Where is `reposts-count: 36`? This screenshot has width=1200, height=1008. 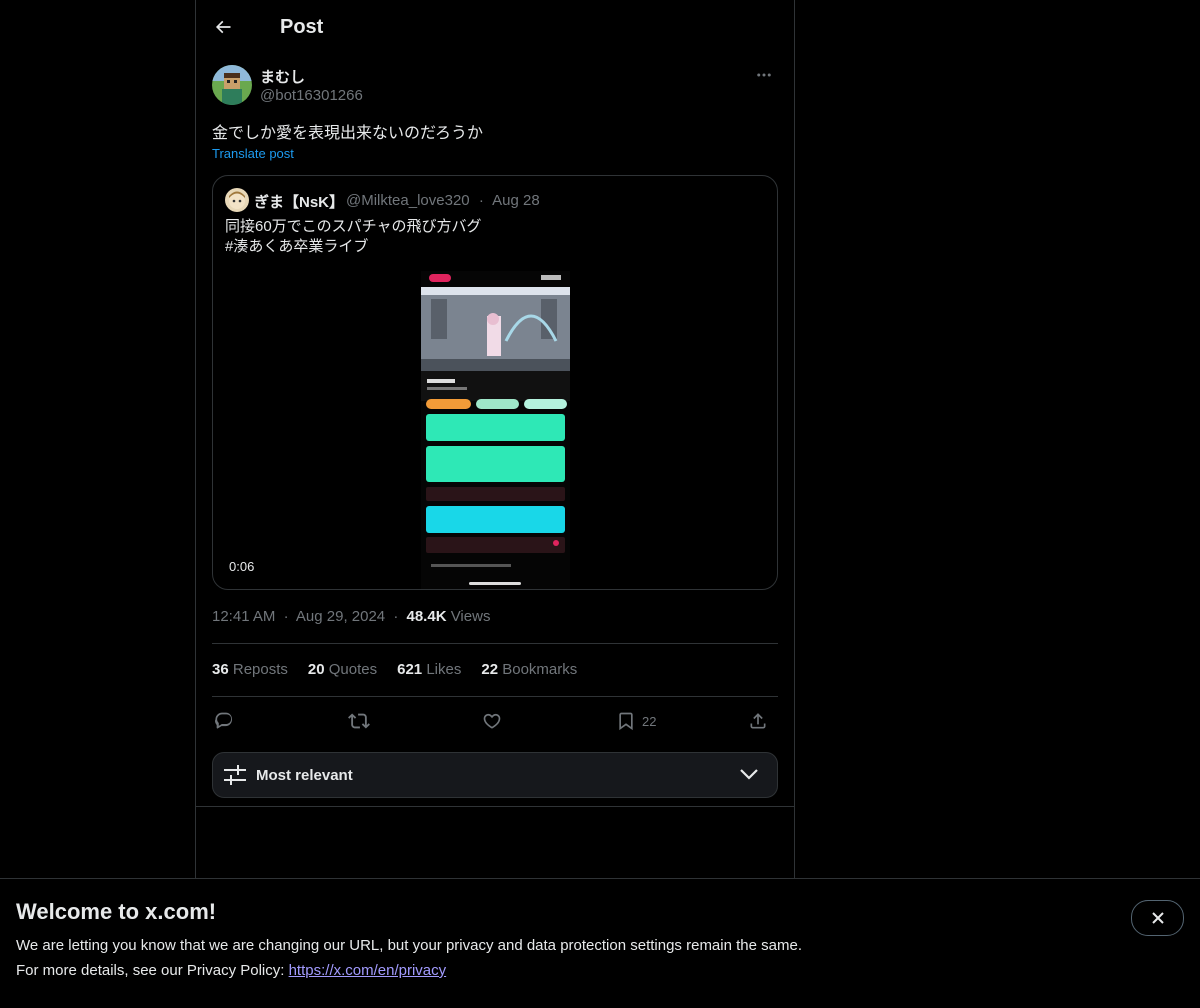
reposts-count: 36 is located at coordinates (220, 669).